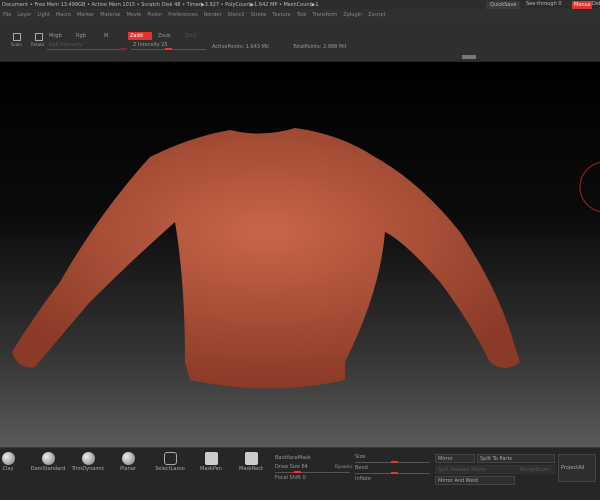 Image resolution: width=600 pixels, height=500 pixels. What do you see at coordinates (577, 468) in the screenshot?
I see `project-all-button: ProjectAll` at bounding box center [577, 468].